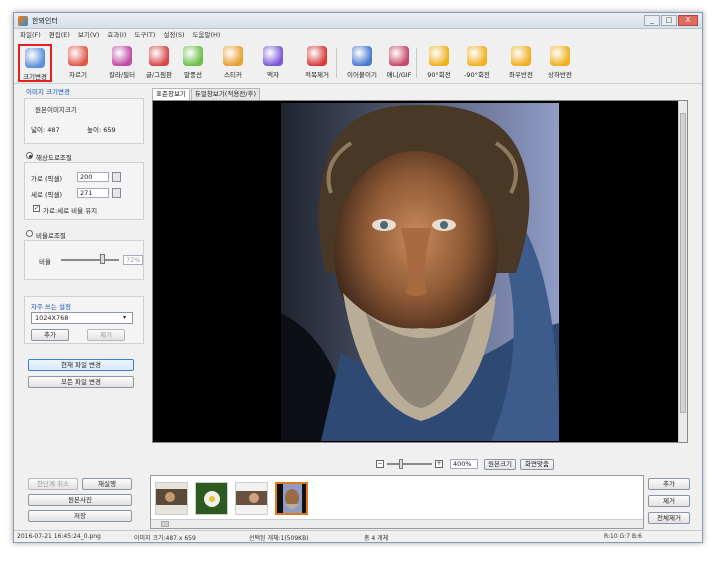 This screenshot has height=562, width=720. What do you see at coordinates (233, 75) in the screenshot?
I see `toolbar-label: 스티커` at bounding box center [233, 75].